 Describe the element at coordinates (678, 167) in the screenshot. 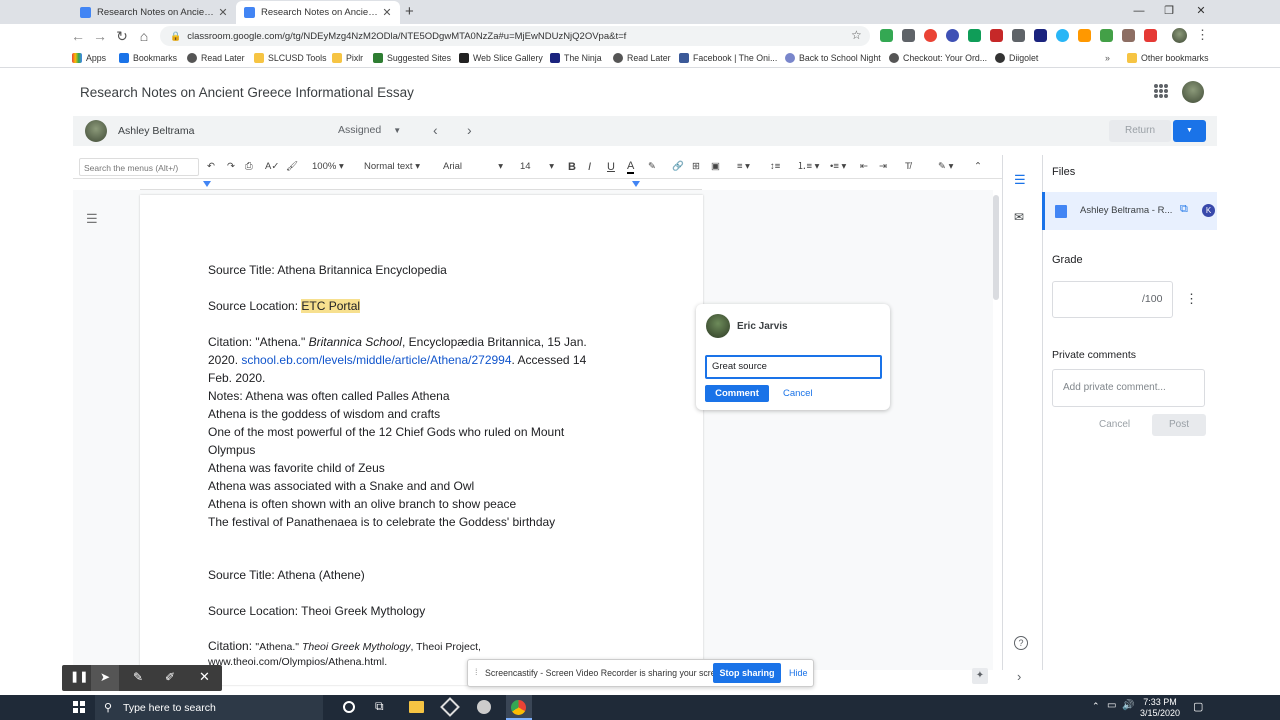

I see `link-icon: 🔗` at that location.